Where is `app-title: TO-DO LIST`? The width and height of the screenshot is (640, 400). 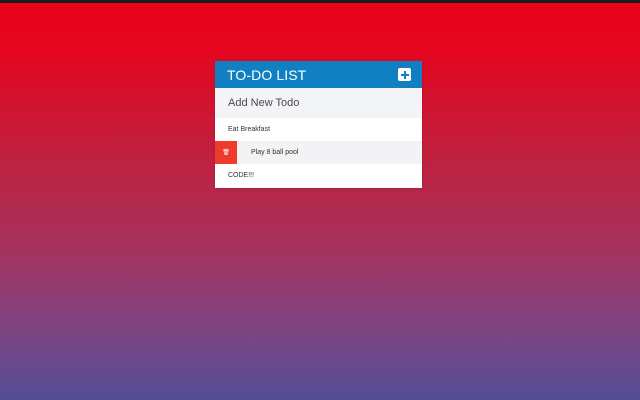
app-title: TO-DO LIST is located at coordinates (267, 74).